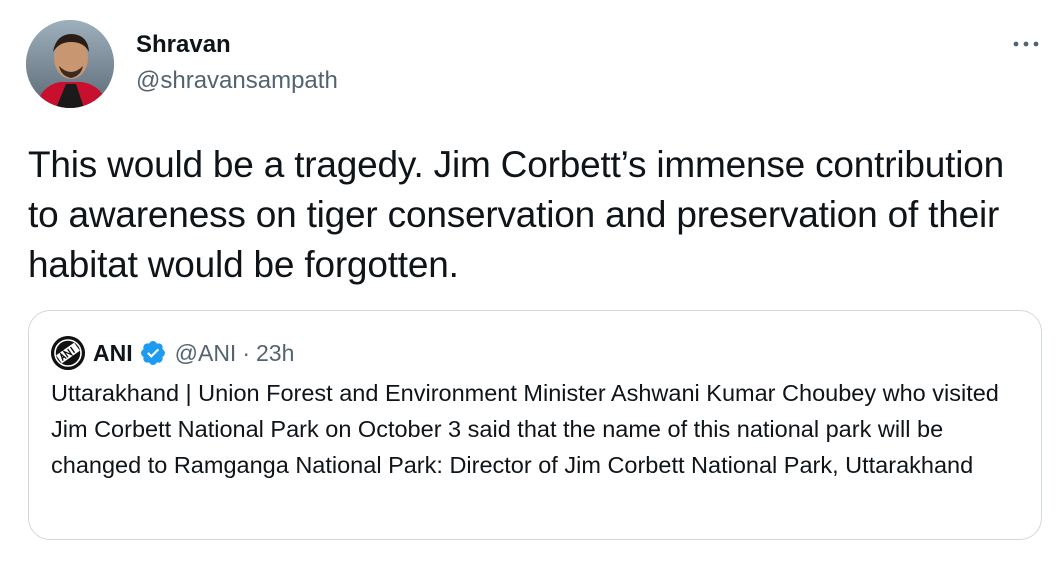  I want to click on quoted-author-handle: @ANI, so click(206, 353).